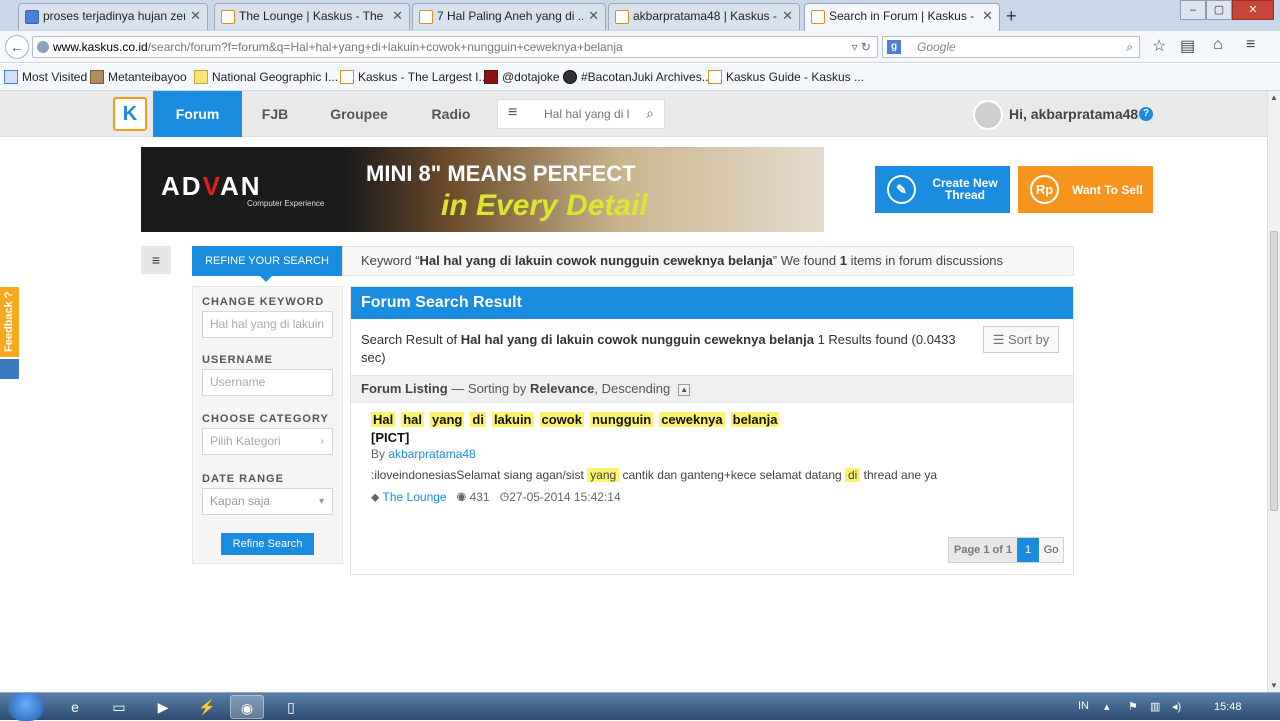  I want to click on close-window-button: ✕, so click(1253, 10).